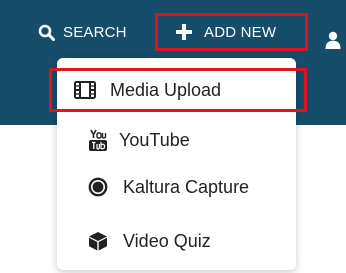 This screenshot has width=346, height=273. What do you see at coordinates (240, 32) in the screenshot?
I see `add-new-label: ADD NEW` at bounding box center [240, 32].